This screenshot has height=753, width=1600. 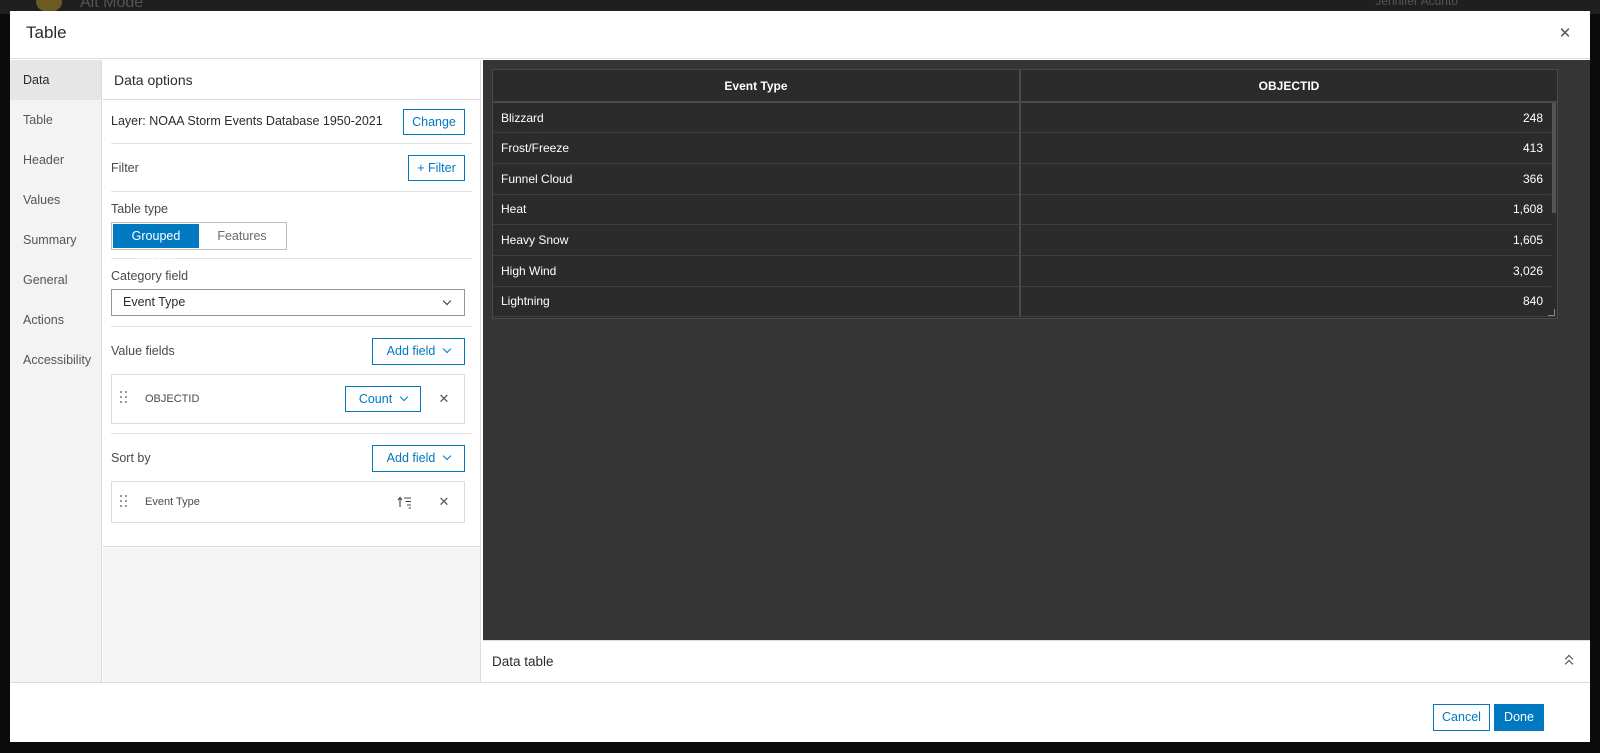 What do you see at coordinates (55, 280) in the screenshot?
I see `nav-item-general: General` at bounding box center [55, 280].